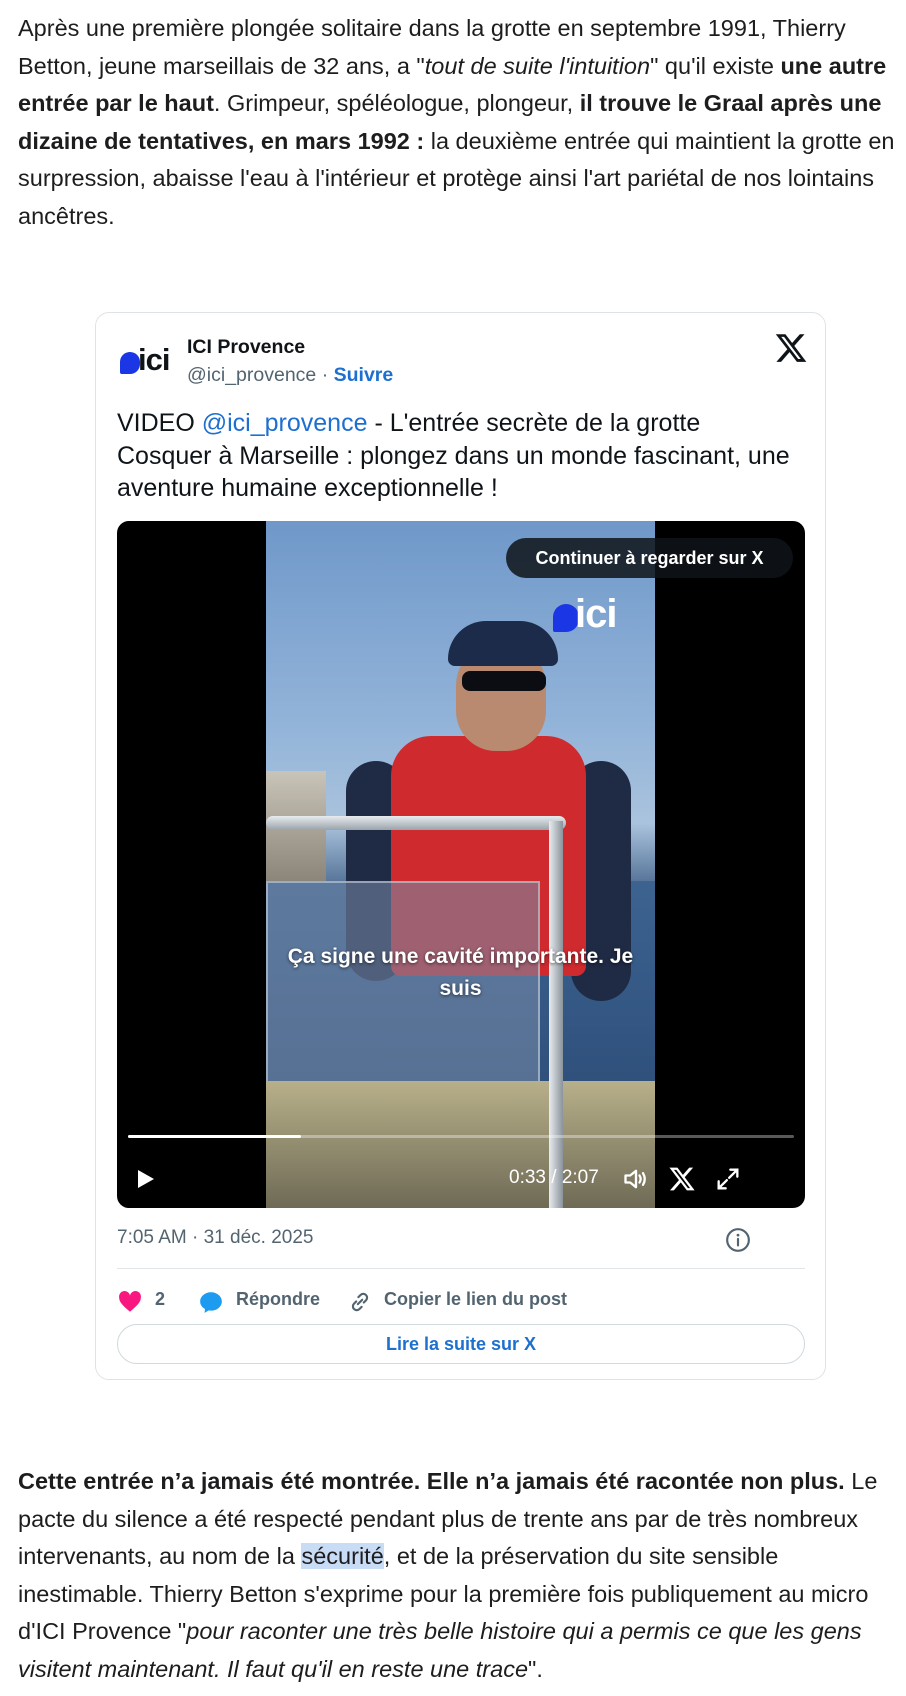 Image resolution: width=906 pixels, height=1696 pixels. I want to click on heart-icon, so click(130, 1302).